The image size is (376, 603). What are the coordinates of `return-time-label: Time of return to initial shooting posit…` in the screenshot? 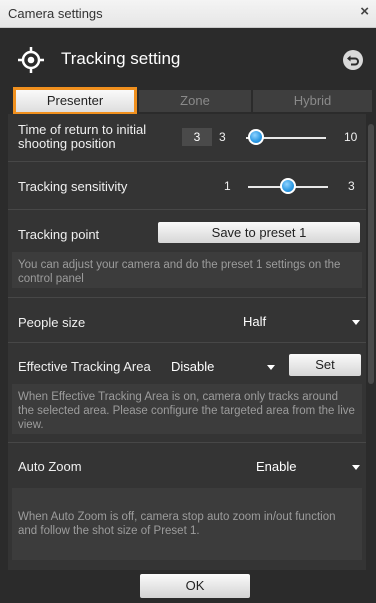 It's located at (82, 137).